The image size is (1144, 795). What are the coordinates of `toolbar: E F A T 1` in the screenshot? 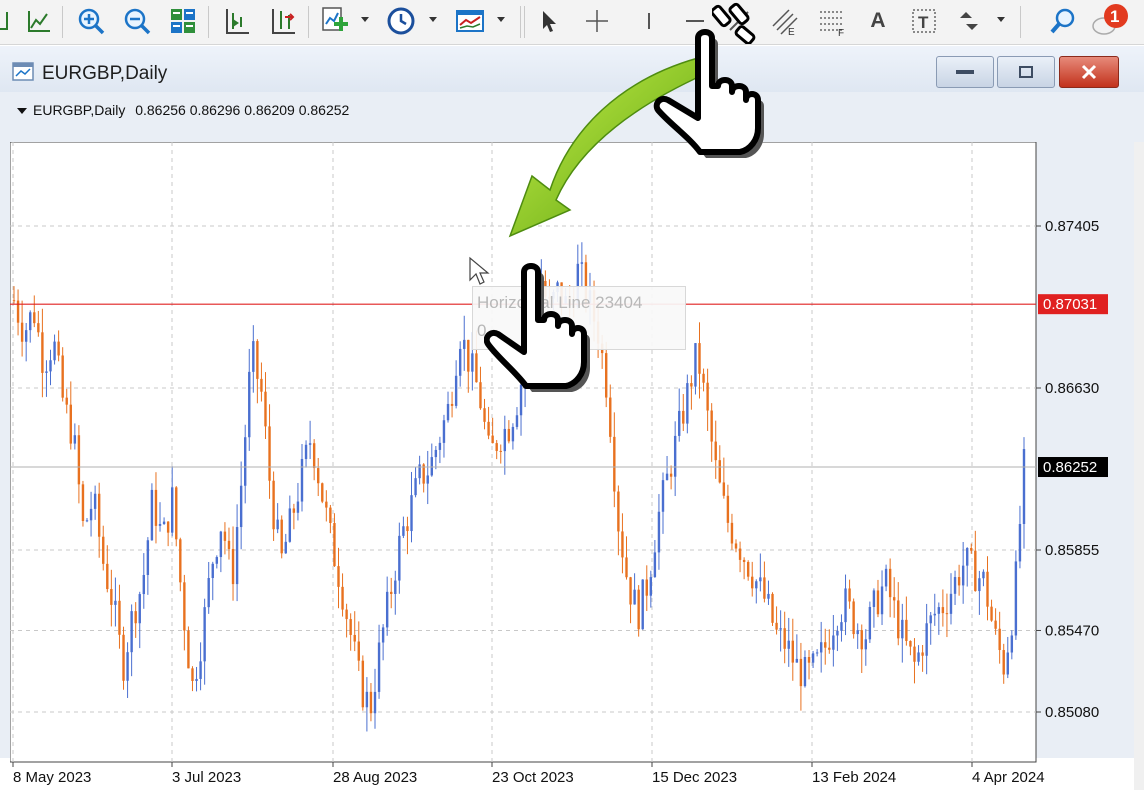 It's located at (572, 22).